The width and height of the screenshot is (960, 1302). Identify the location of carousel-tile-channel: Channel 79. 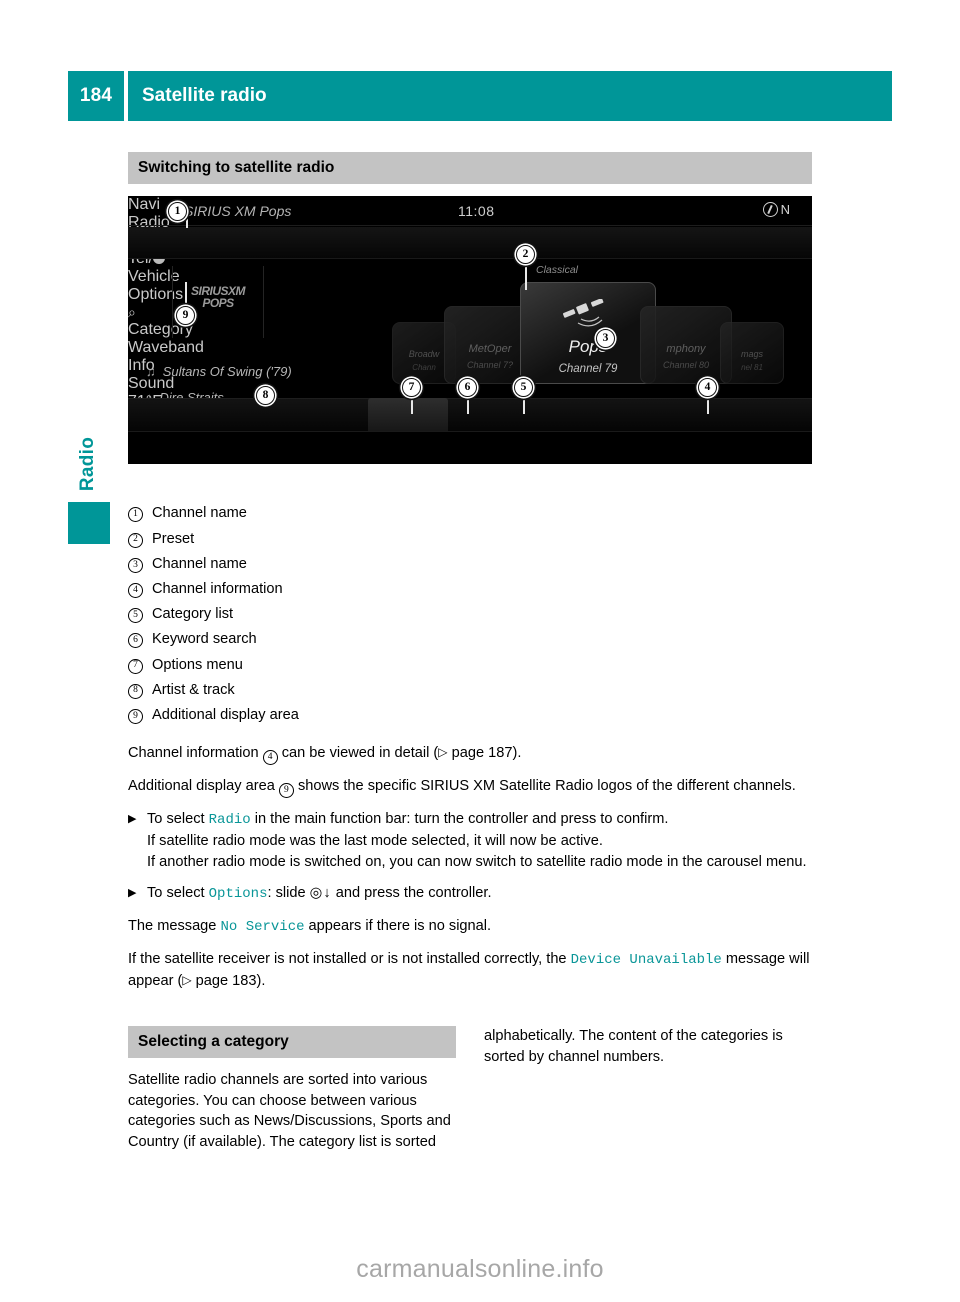
(588, 368).